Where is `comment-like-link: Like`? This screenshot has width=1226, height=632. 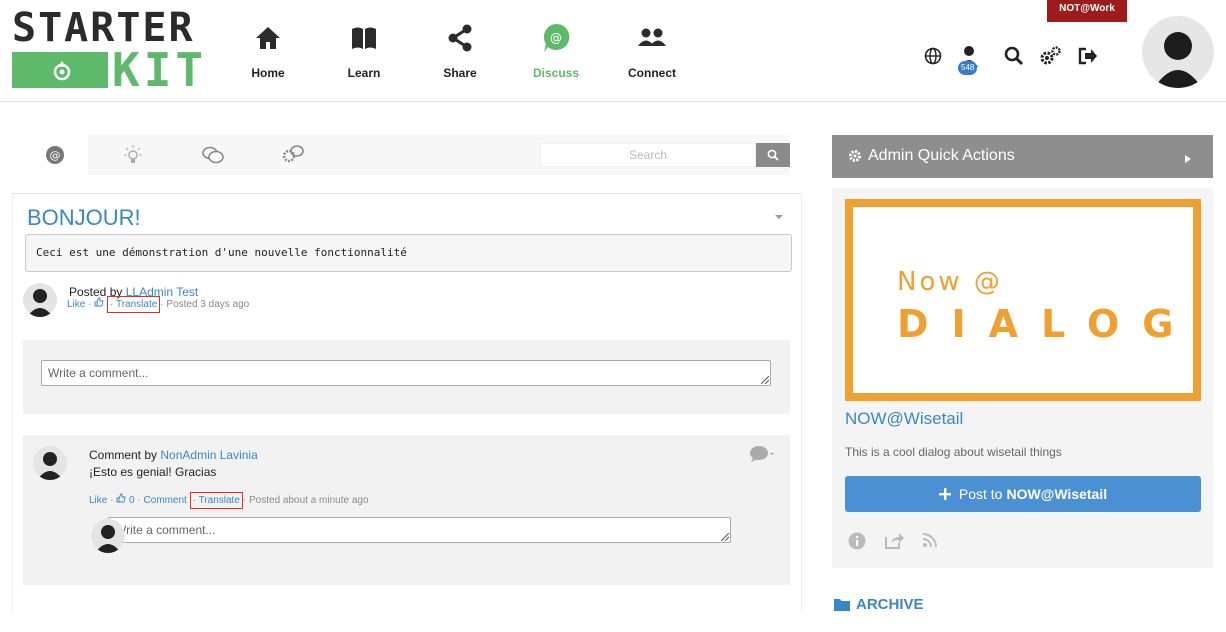 comment-like-link: Like is located at coordinates (98, 500).